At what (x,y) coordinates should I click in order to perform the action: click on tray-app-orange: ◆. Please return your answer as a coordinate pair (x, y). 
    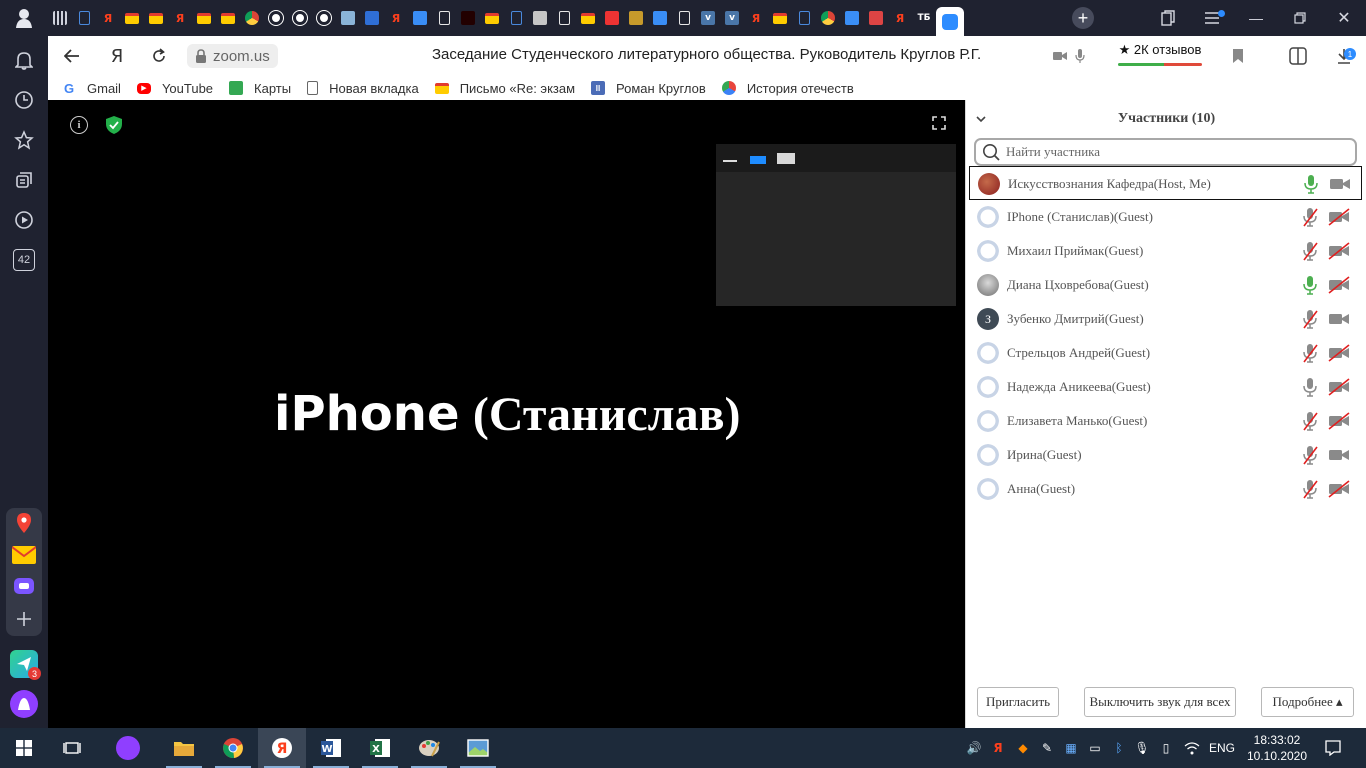
    Looking at the image, I should click on (1023, 748).